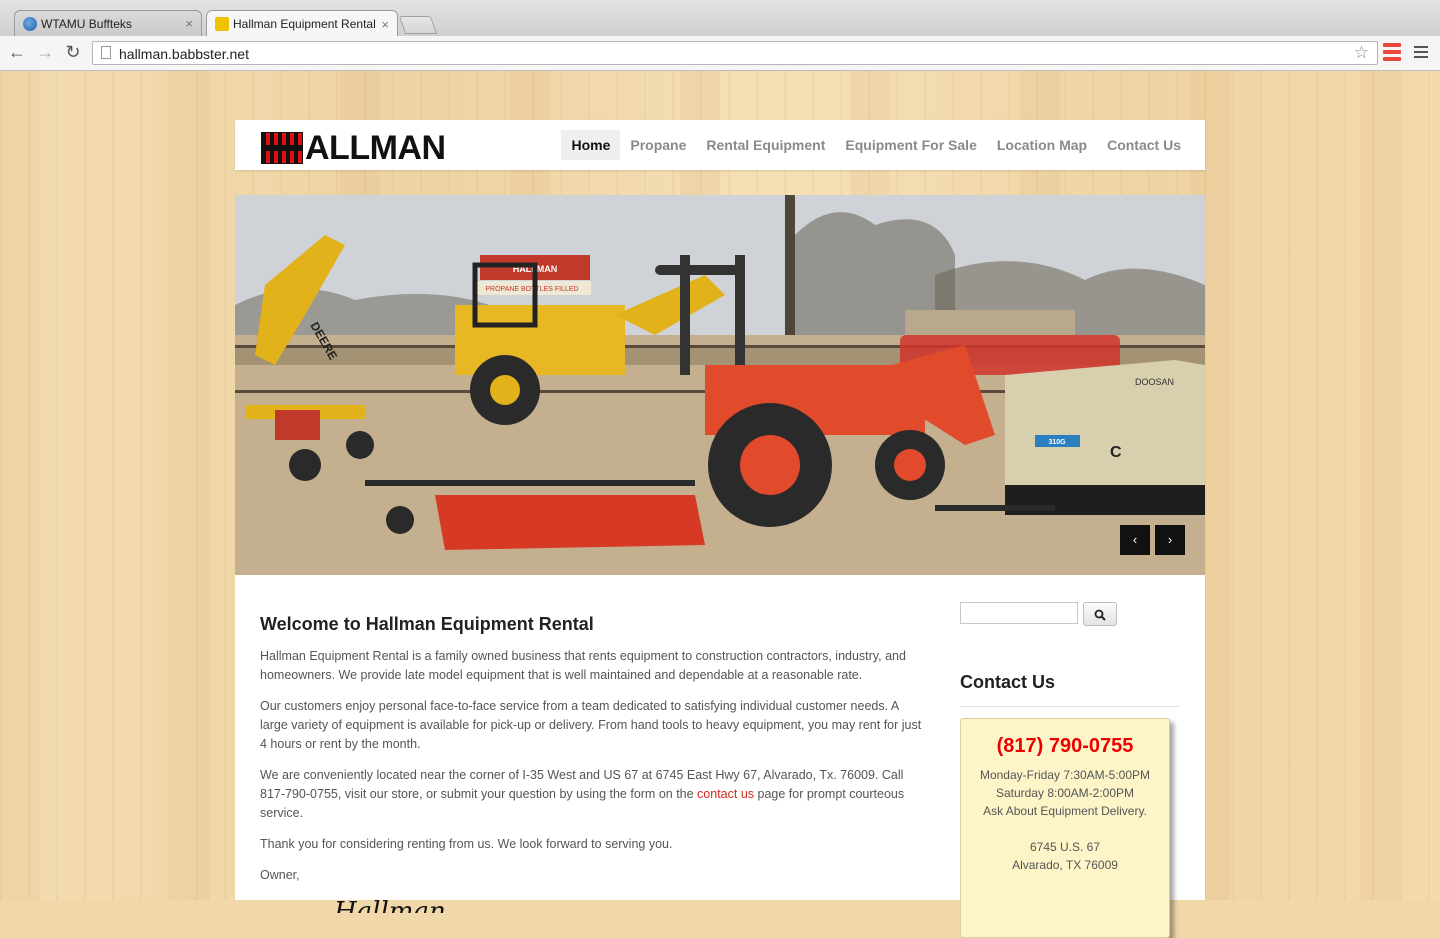 This screenshot has width=1440, height=938. What do you see at coordinates (86, 23) in the screenshot?
I see `tab-title: WTAMU Buffteks` at bounding box center [86, 23].